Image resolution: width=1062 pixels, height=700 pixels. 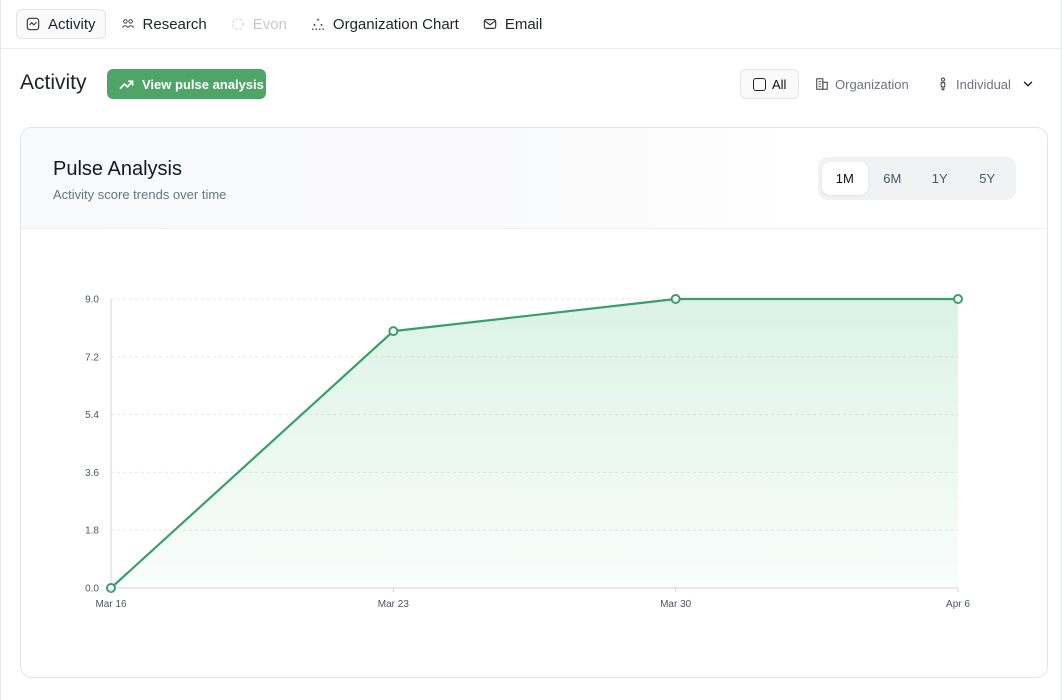 What do you see at coordinates (1028, 84) in the screenshot?
I see `chevron-down-icon` at bounding box center [1028, 84].